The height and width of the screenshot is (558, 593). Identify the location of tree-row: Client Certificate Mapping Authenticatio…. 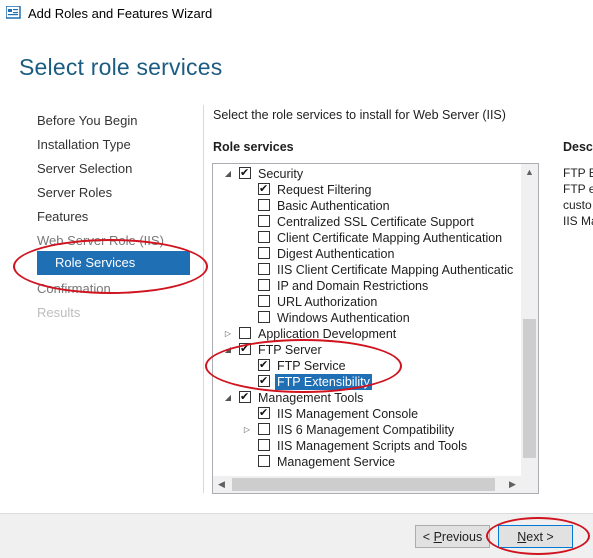
(367, 238).